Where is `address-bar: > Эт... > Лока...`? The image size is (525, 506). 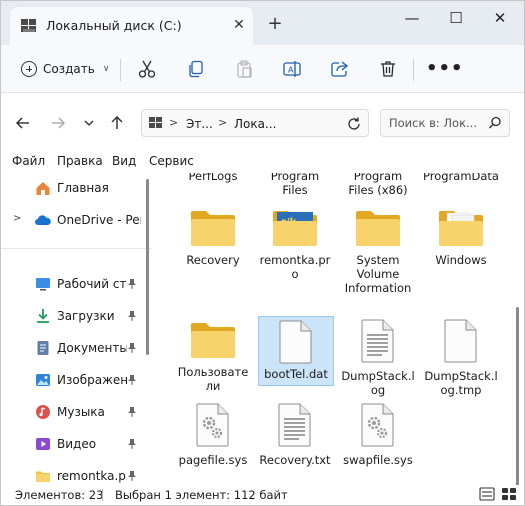 address-bar: > Эт... > Лока... is located at coordinates (255, 123).